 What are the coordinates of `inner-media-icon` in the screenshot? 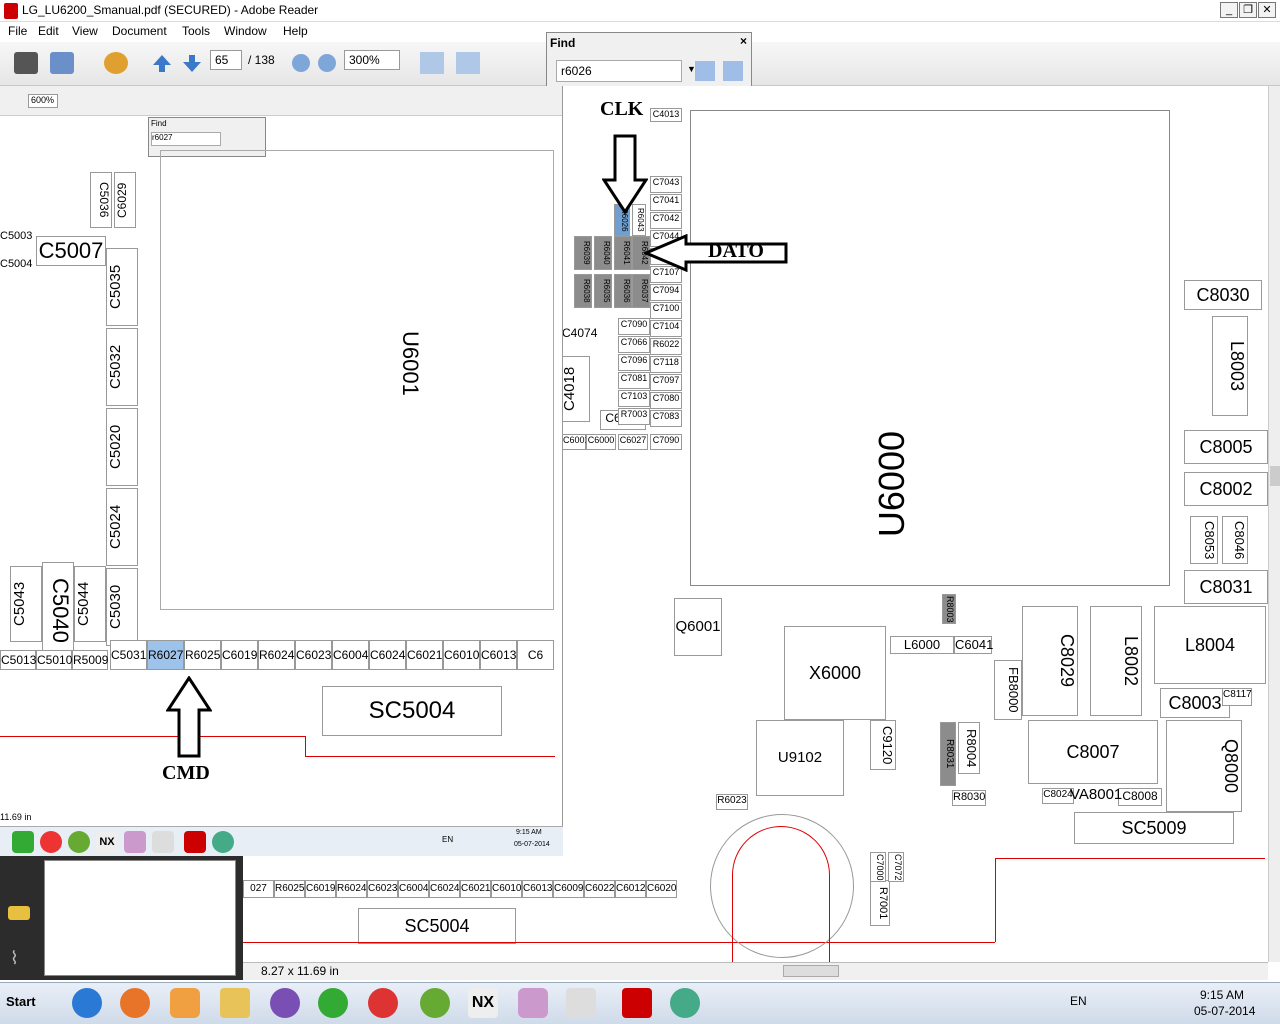 It's located at (135, 842).